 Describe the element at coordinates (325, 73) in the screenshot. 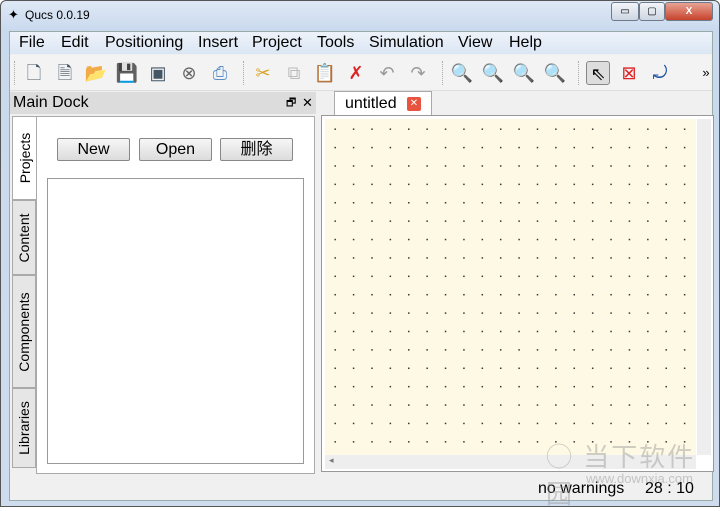

I see `paste-icon: 📋` at that location.